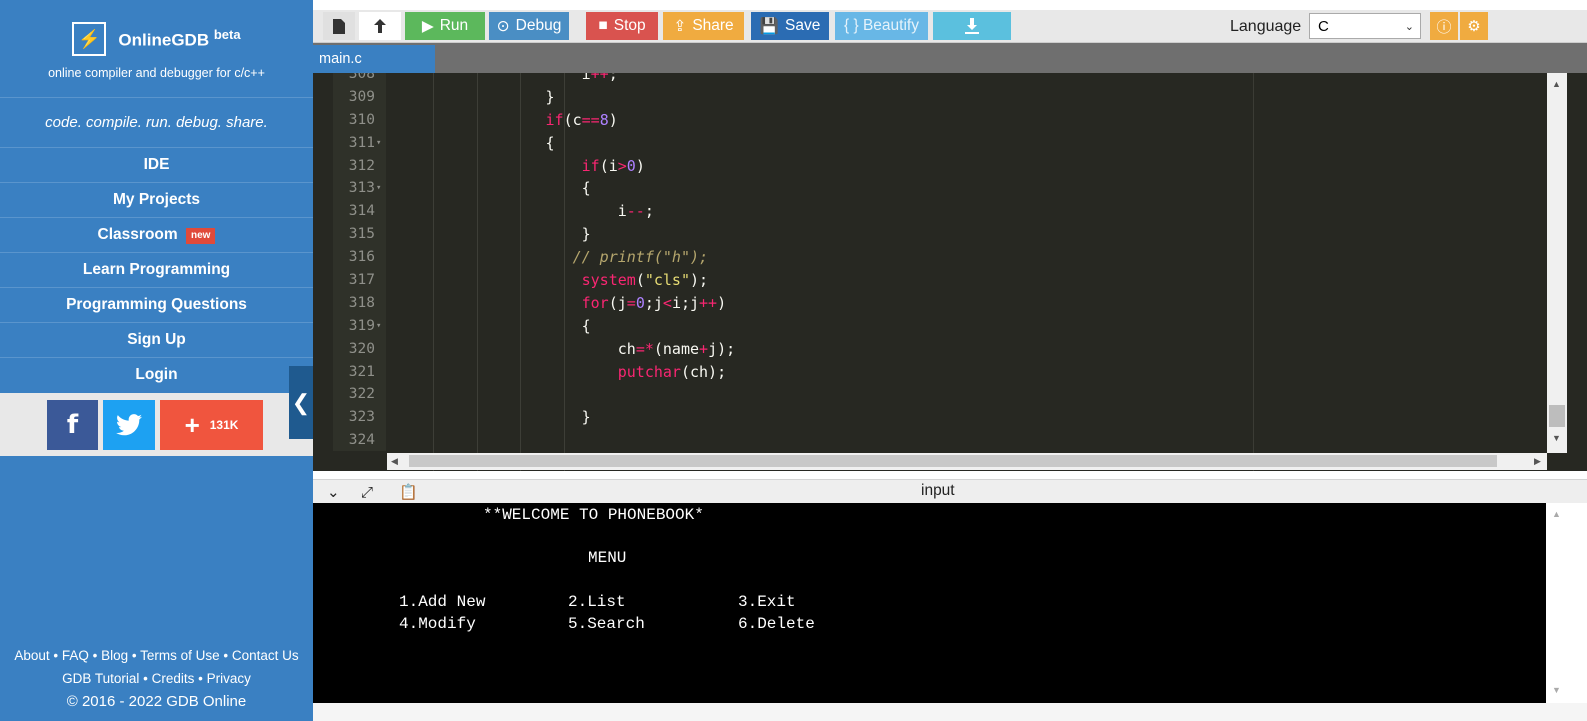  I want to click on code-text: if(c==8), so click(581, 119).